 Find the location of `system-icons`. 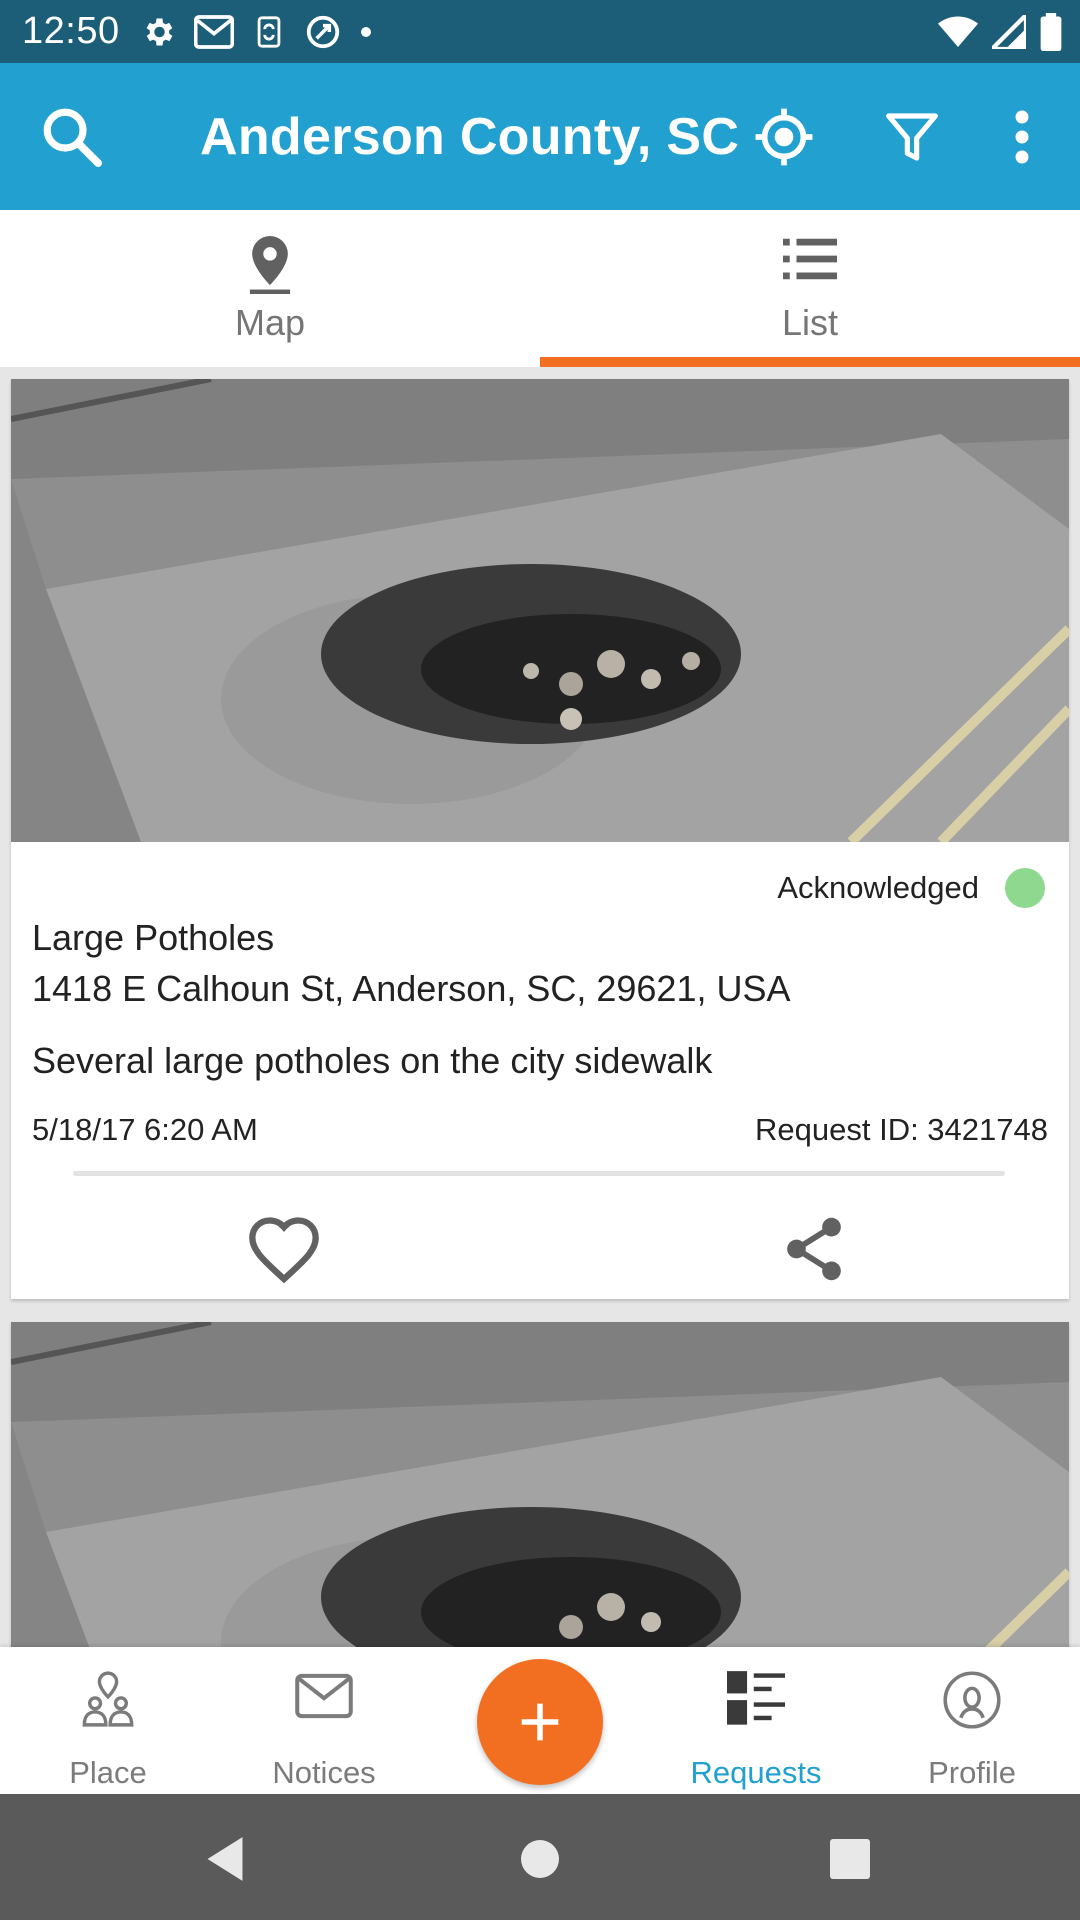

system-icons is located at coordinates (1000, 32).